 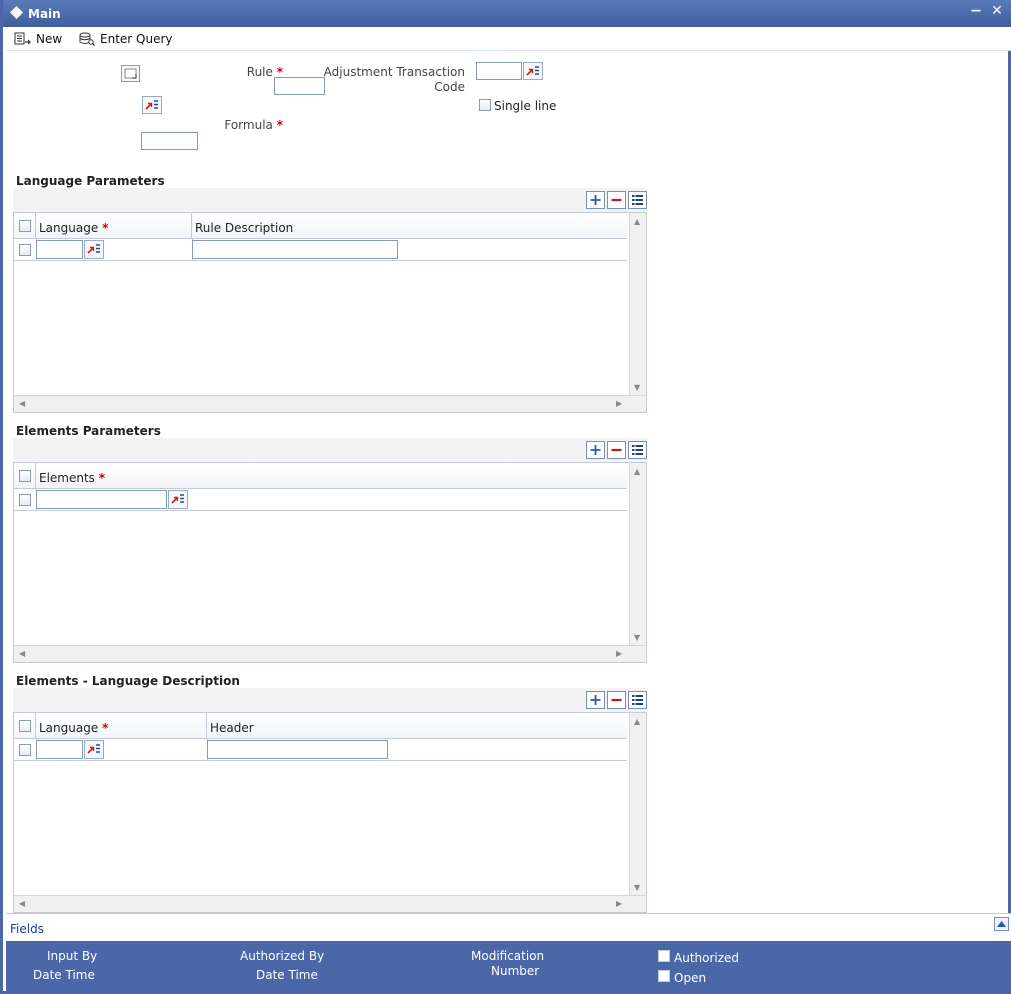 I want to click on elements-field, so click(x=101, y=499).